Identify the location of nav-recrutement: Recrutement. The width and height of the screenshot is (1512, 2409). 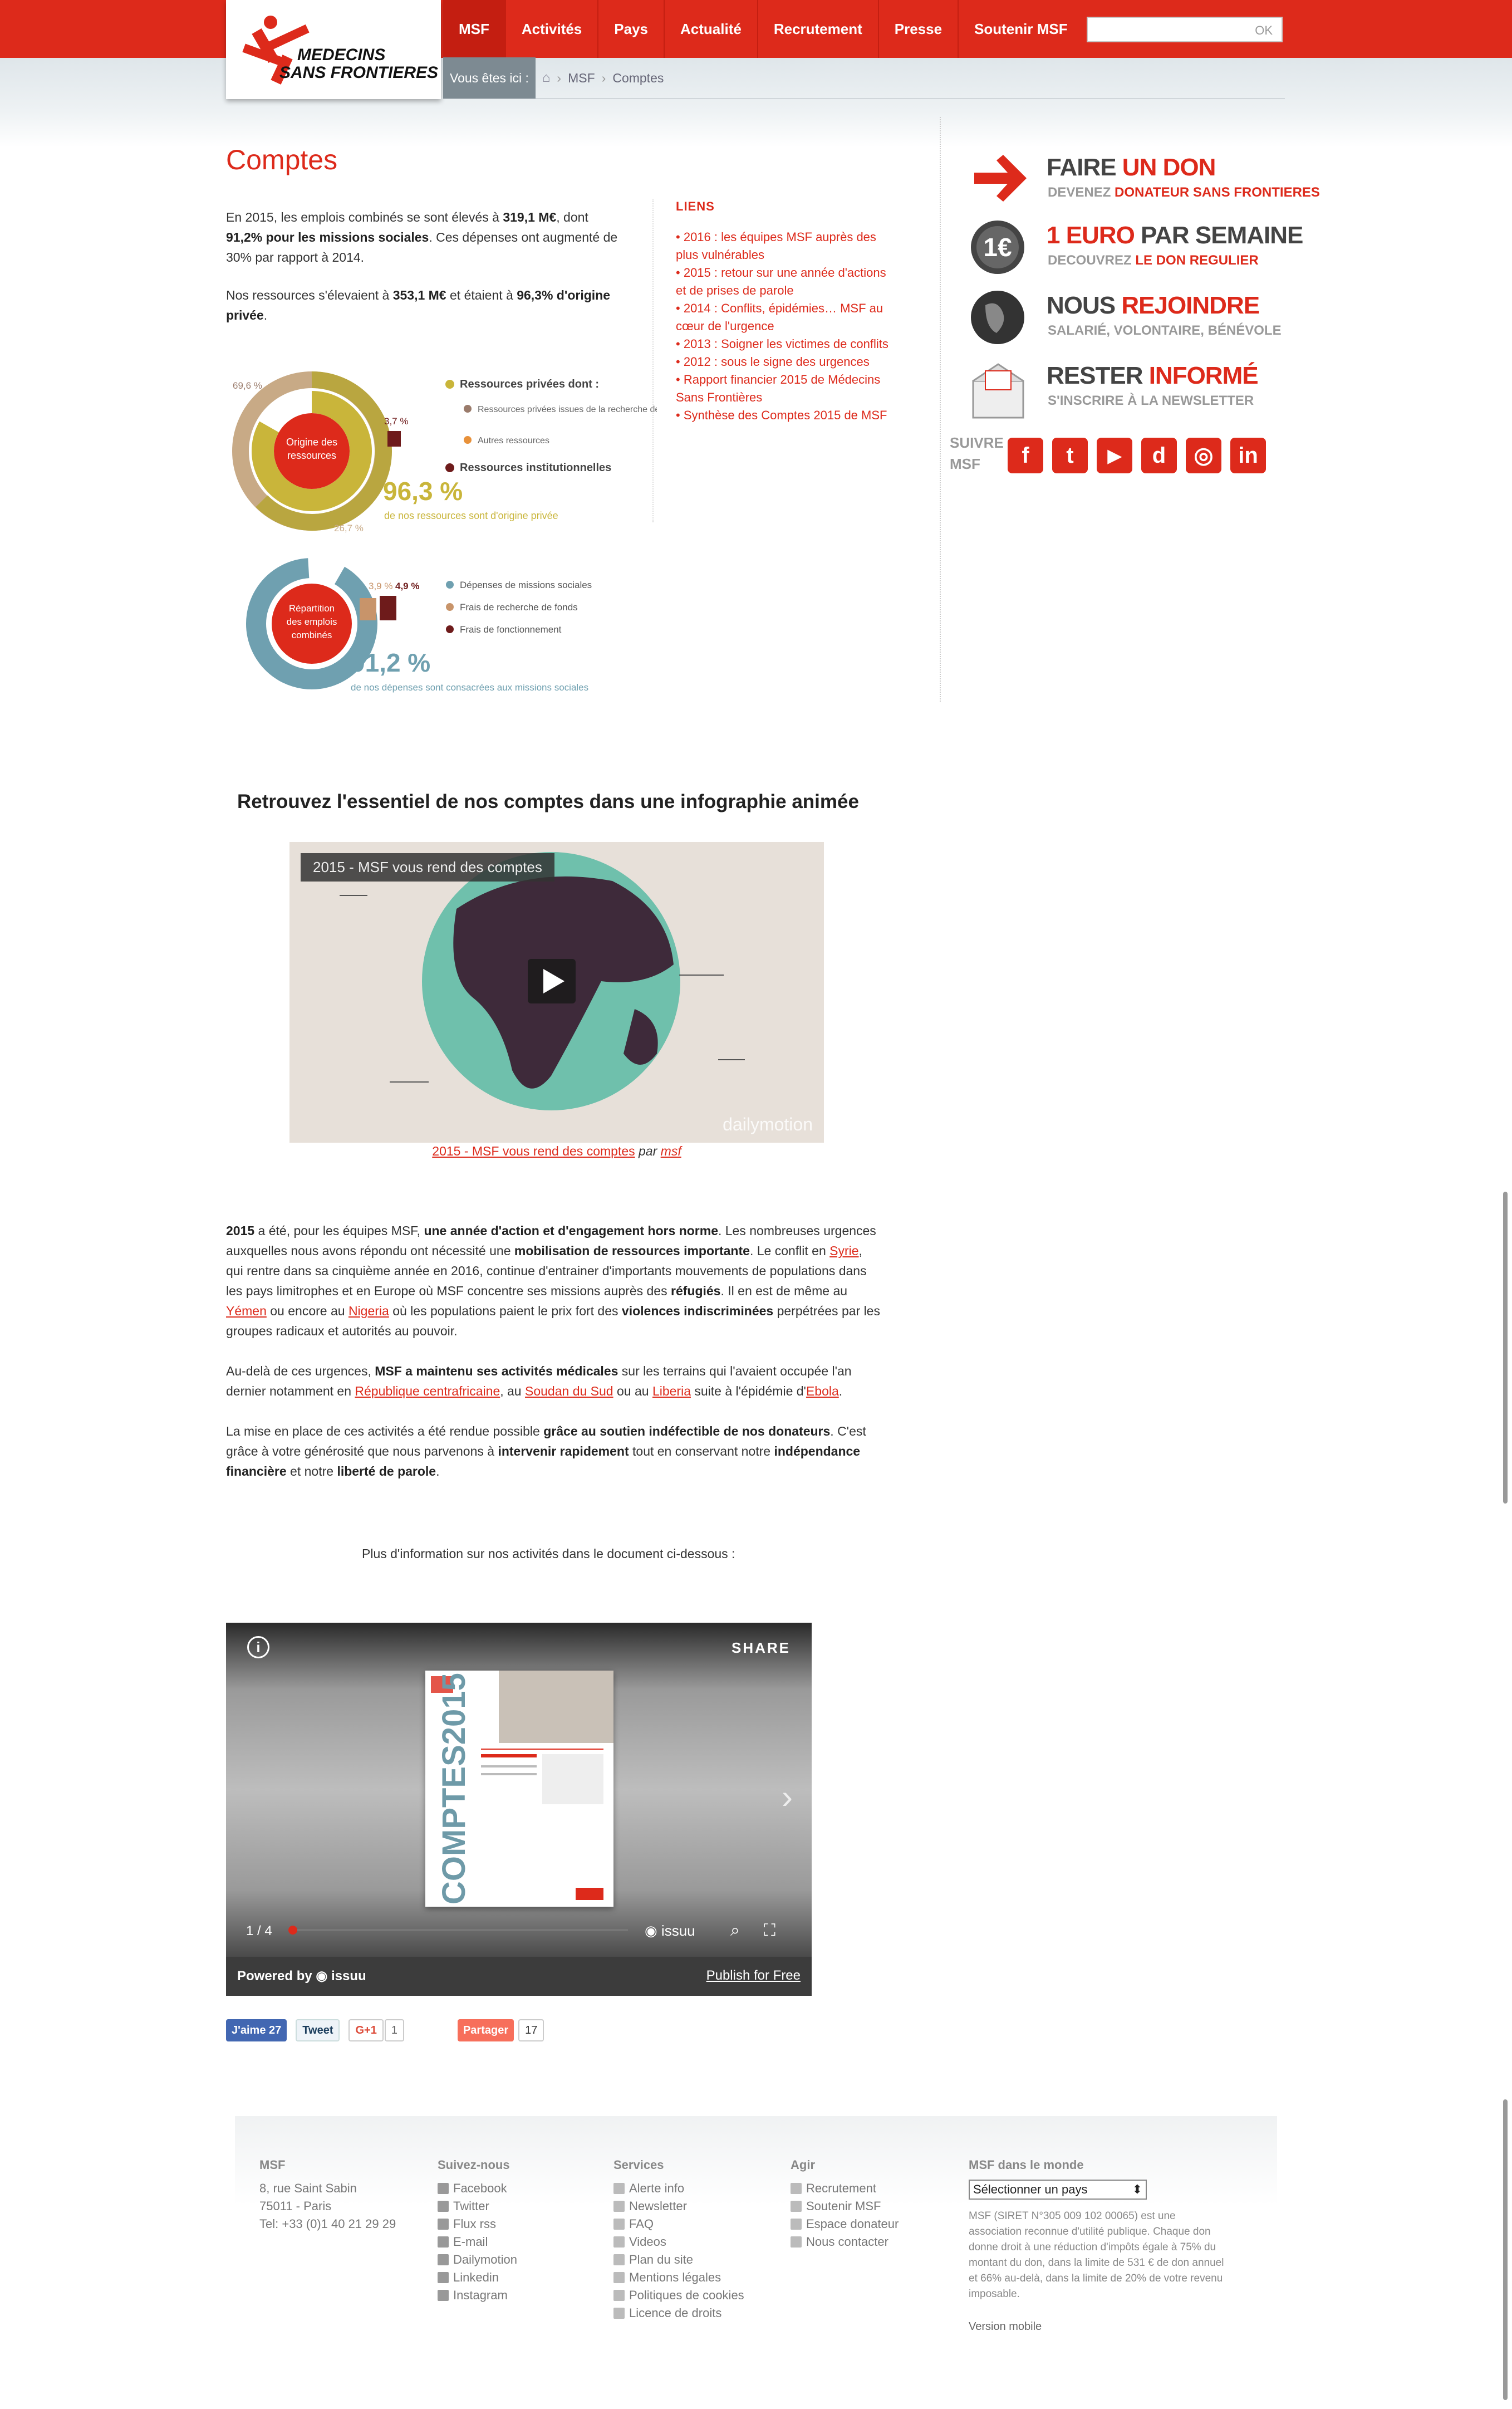
(818, 29).